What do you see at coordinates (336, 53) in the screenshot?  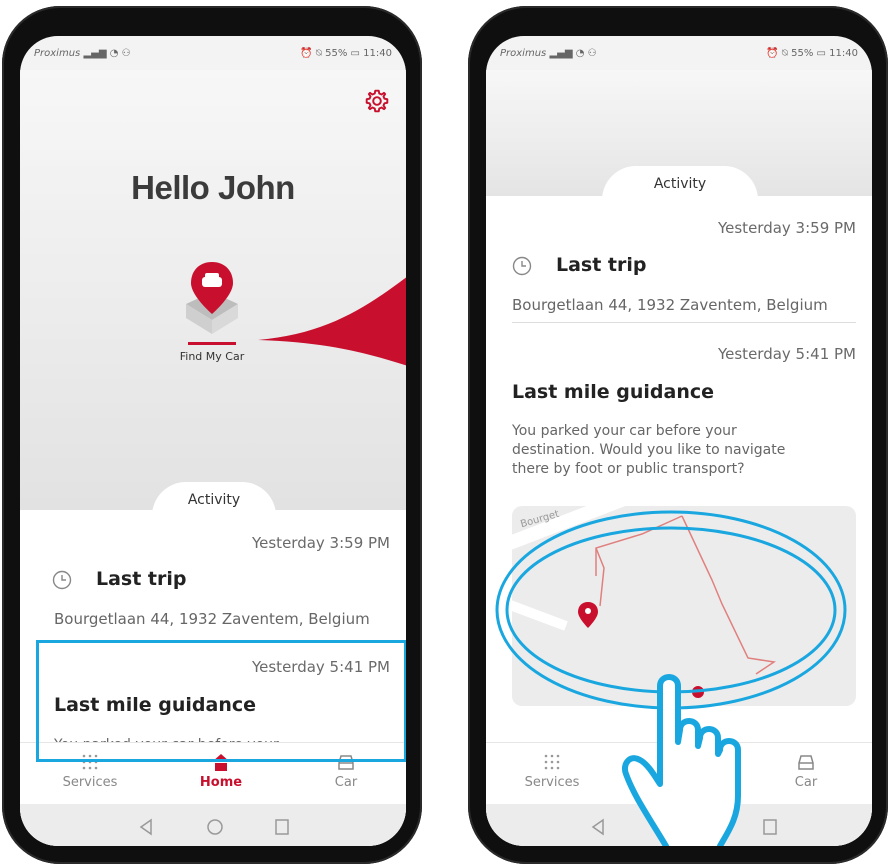 I see `battery-percent: 55%` at bounding box center [336, 53].